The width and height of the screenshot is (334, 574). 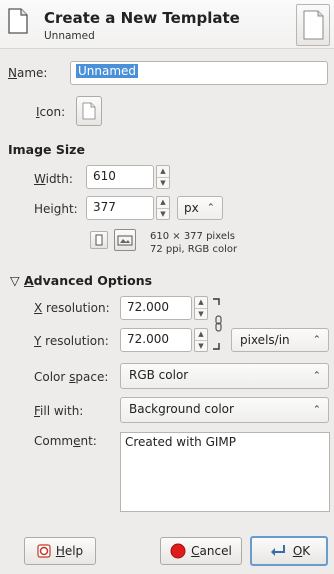 I want to click on name-label: Name:, so click(x=28, y=73).